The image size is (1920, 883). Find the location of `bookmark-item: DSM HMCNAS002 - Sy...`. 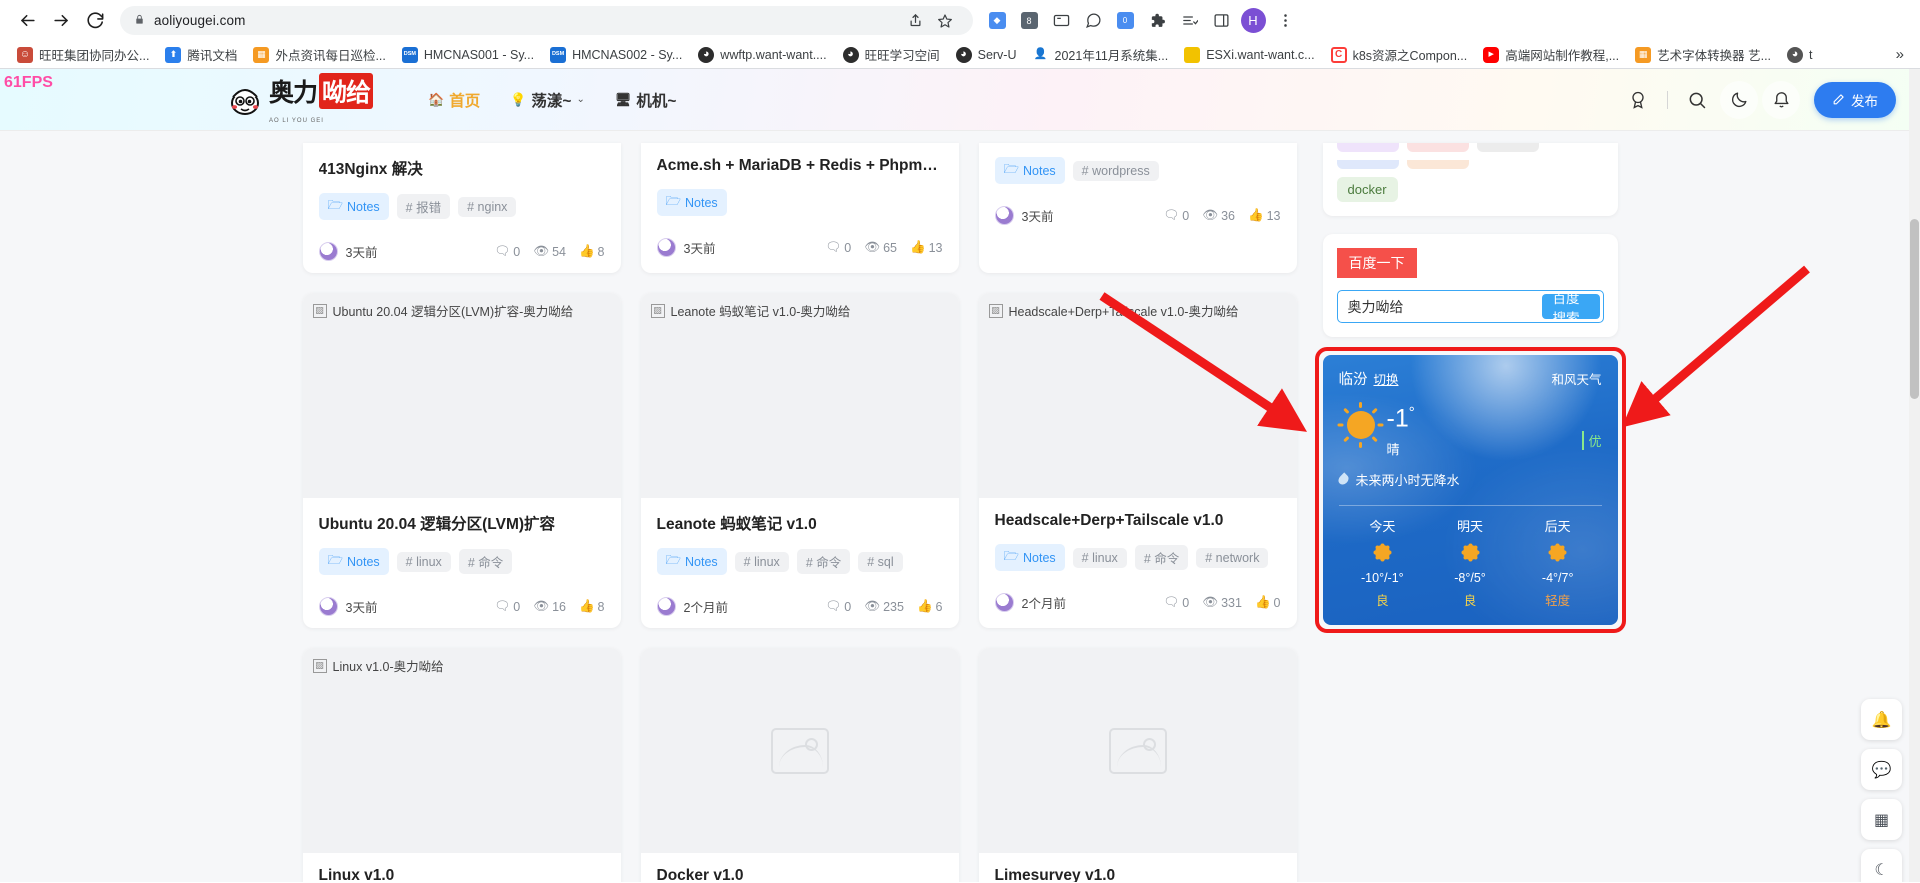

bookmark-item: DSM HMCNAS002 - Sy... is located at coordinates (616, 55).